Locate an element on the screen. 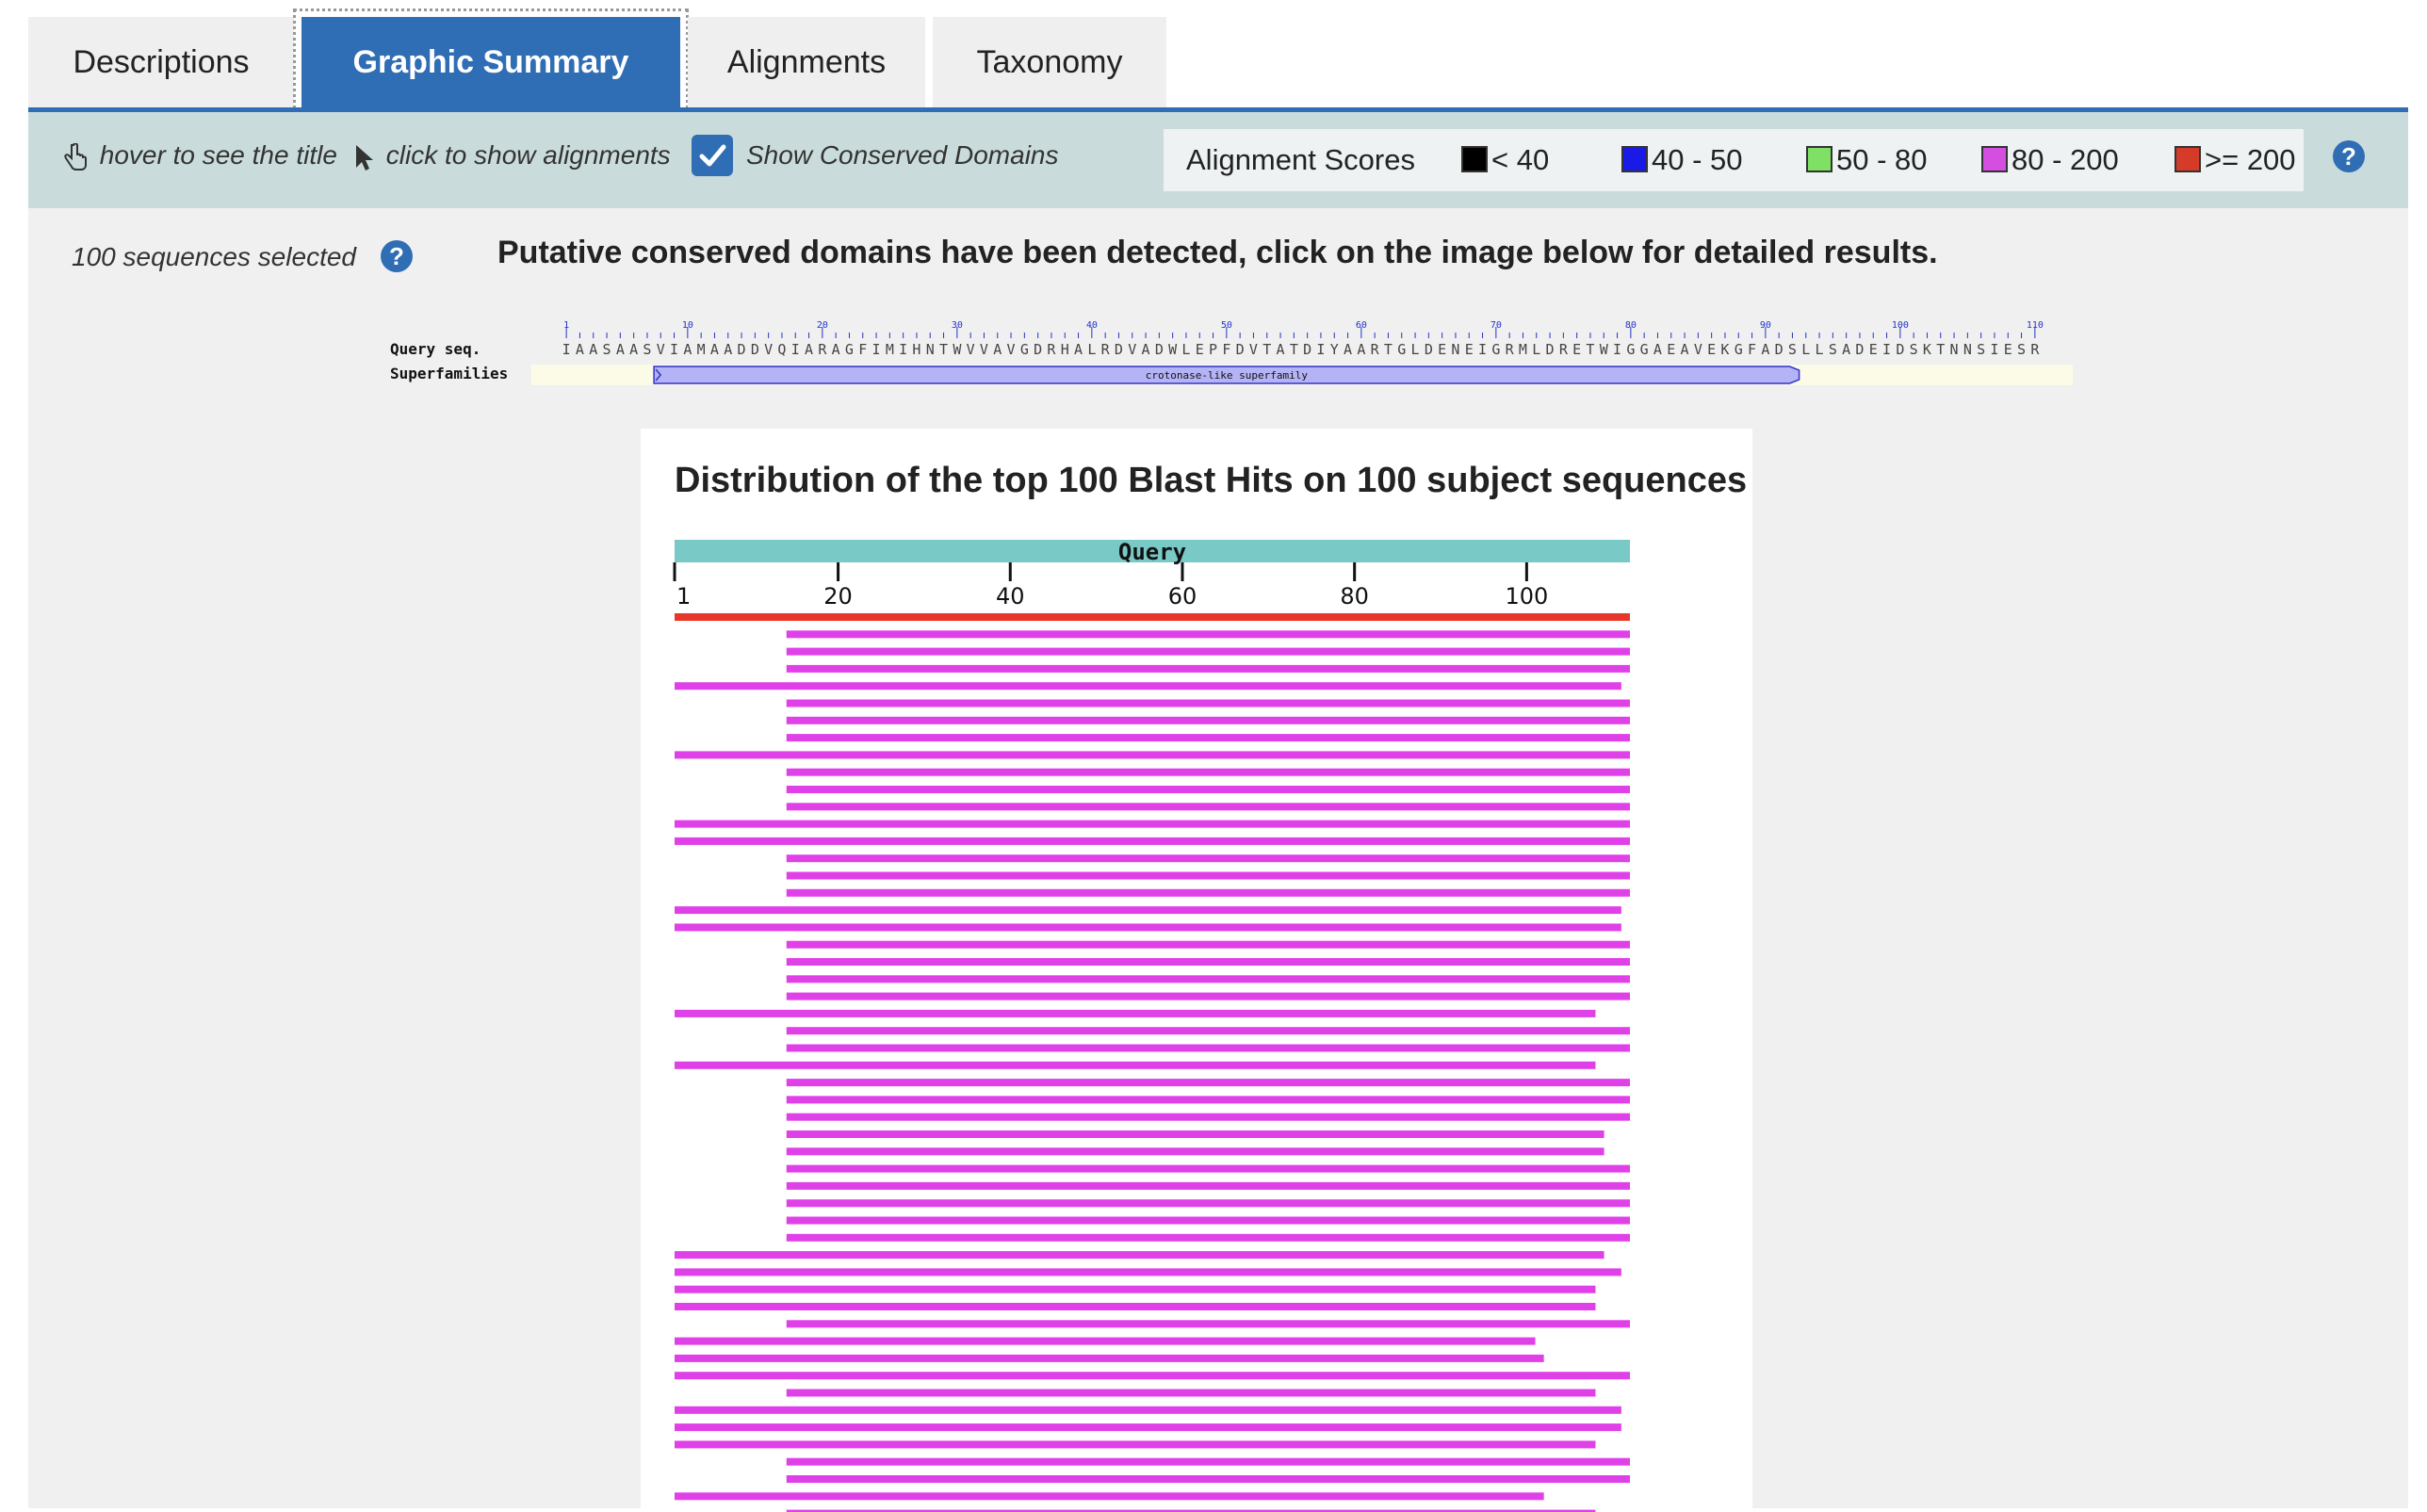  residue-letter: P is located at coordinates (1213, 349).